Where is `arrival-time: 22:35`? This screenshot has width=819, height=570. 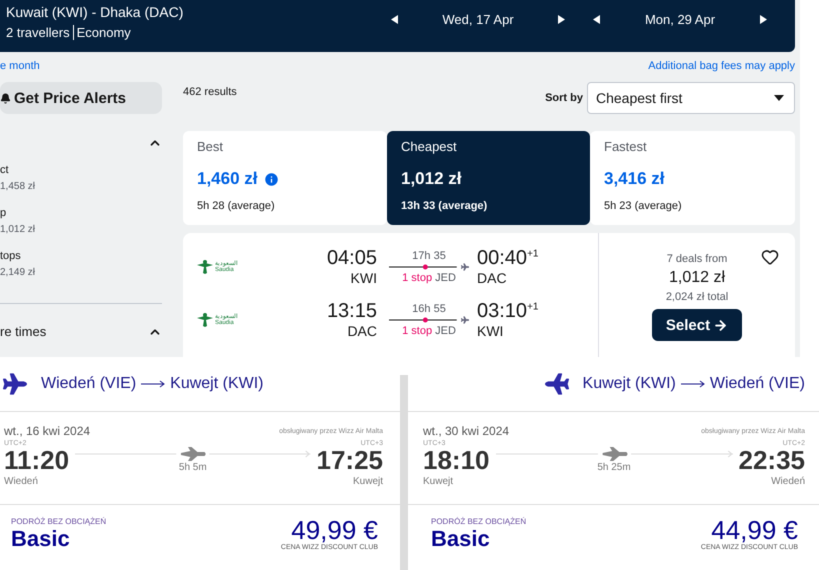
arrival-time: 22:35 is located at coordinates (771, 460).